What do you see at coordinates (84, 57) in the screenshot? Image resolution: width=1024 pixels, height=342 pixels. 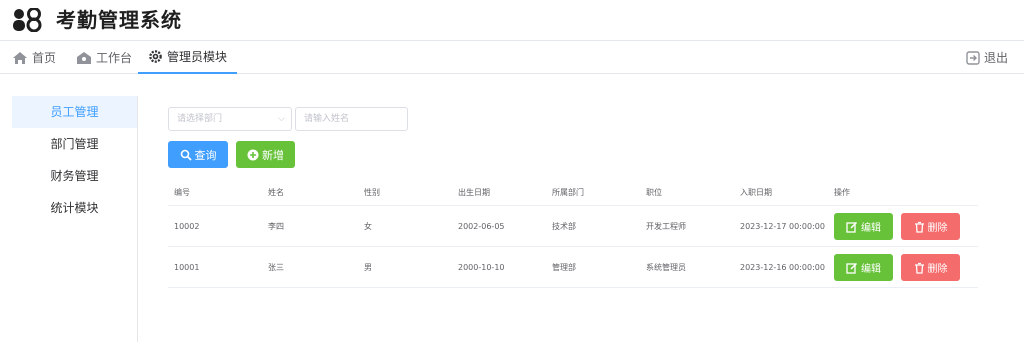 I see `workbench-icon` at bounding box center [84, 57].